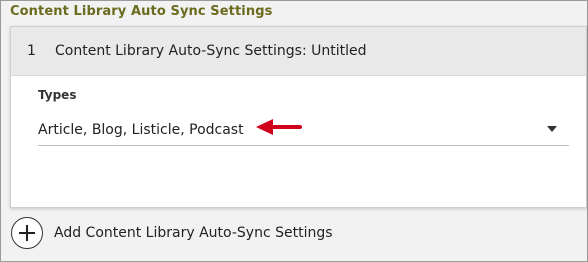  What do you see at coordinates (303, 130) in the screenshot?
I see `types-select: Article, Blog, Listicle, Podcast` at bounding box center [303, 130].